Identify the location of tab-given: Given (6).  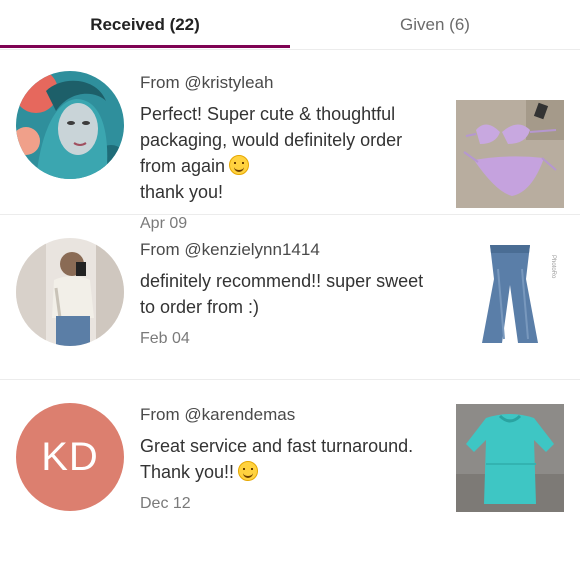
(435, 25).